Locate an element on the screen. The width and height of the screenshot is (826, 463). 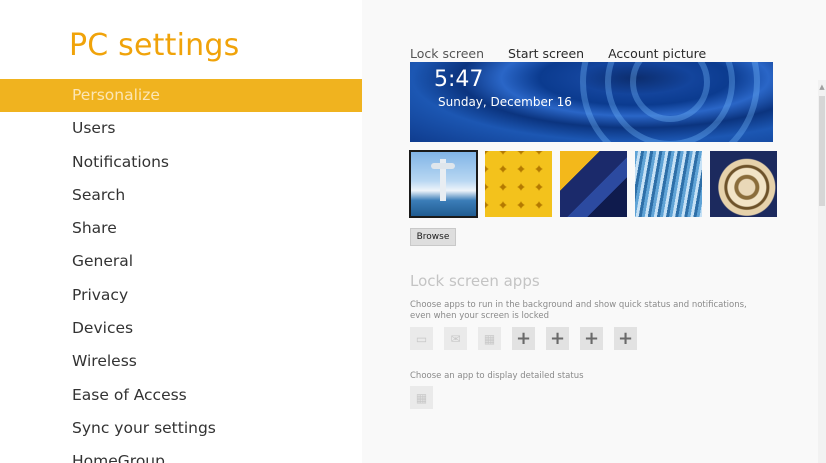
tab-lock-screen: Lock screen is located at coordinates (447, 53).